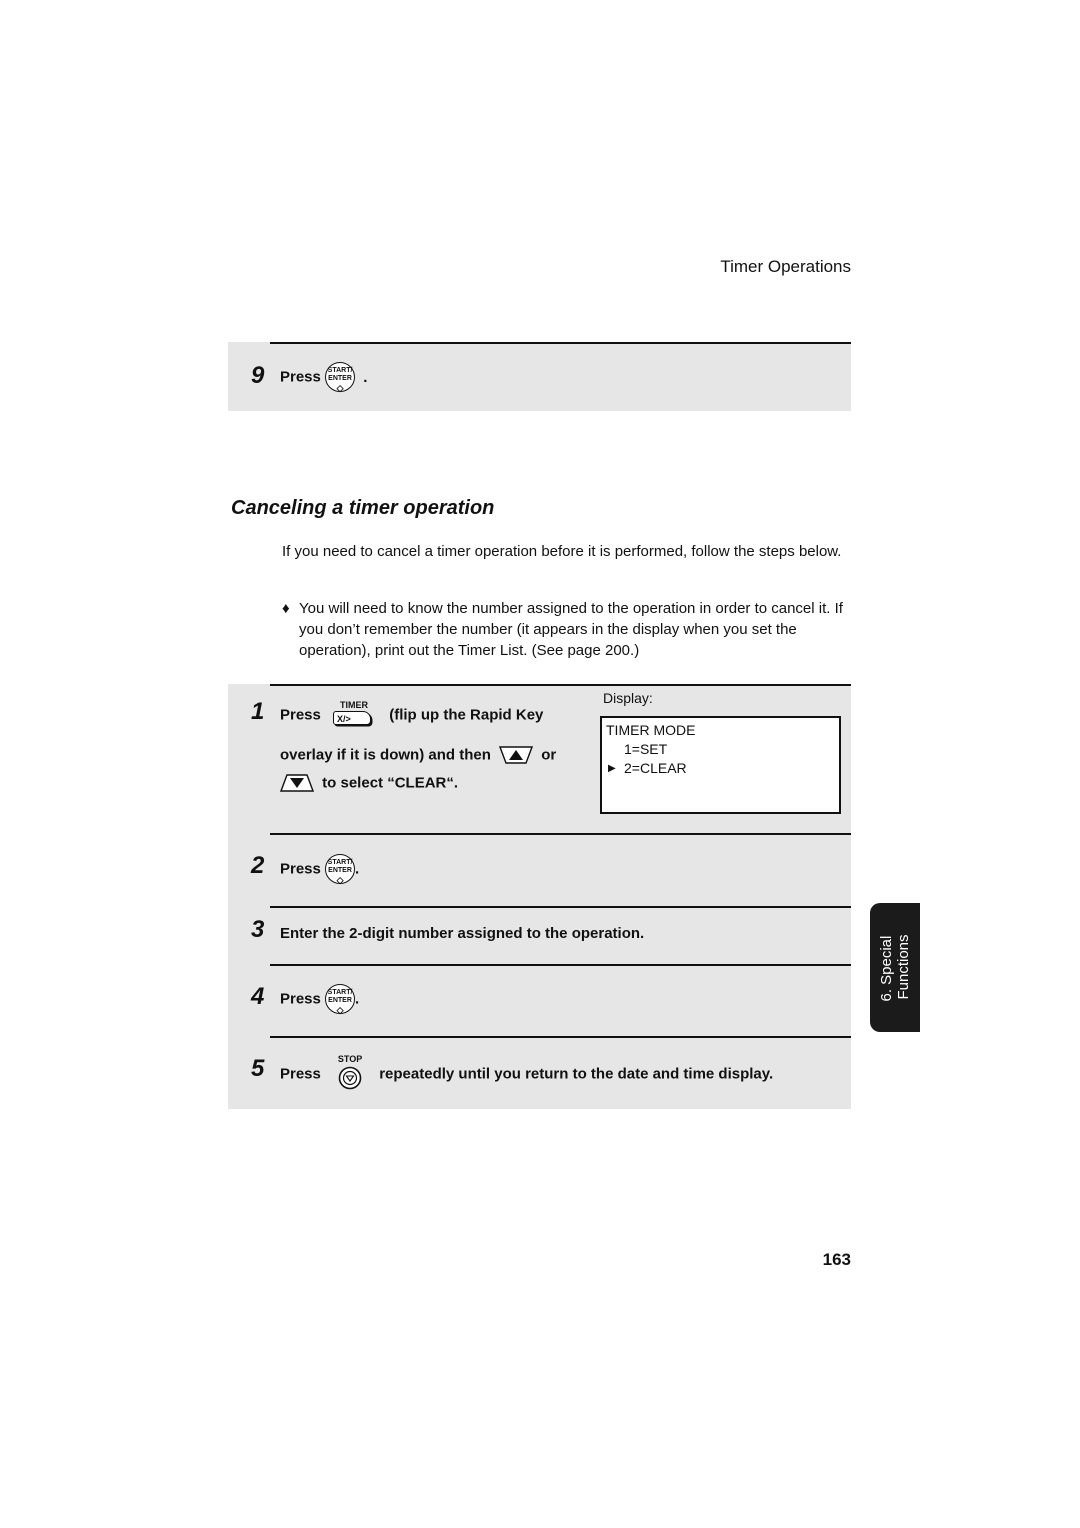 Image resolution: width=1080 pixels, height=1528 pixels. Describe the element at coordinates (903, 966) in the screenshot. I see `chapter-tab-line-2: Functions` at that location.